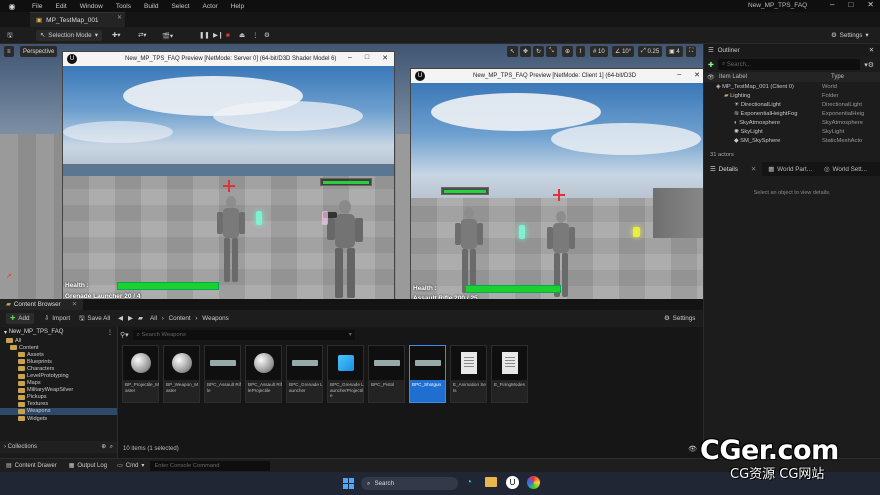 The image size is (880, 495). What do you see at coordinates (91, 6) in the screenshot?
I see `menu-window: Window` at bounding box center [91, 6].